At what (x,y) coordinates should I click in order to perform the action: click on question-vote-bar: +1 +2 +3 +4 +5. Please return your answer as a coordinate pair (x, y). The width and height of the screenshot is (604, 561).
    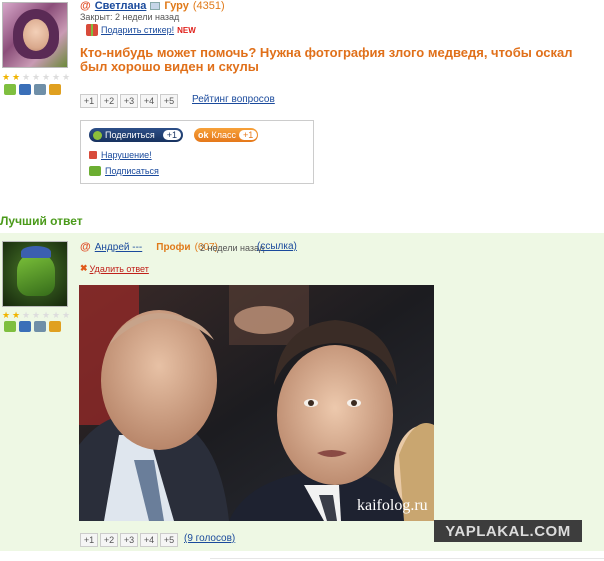
    Looking at the image, I should click on (129, 101).